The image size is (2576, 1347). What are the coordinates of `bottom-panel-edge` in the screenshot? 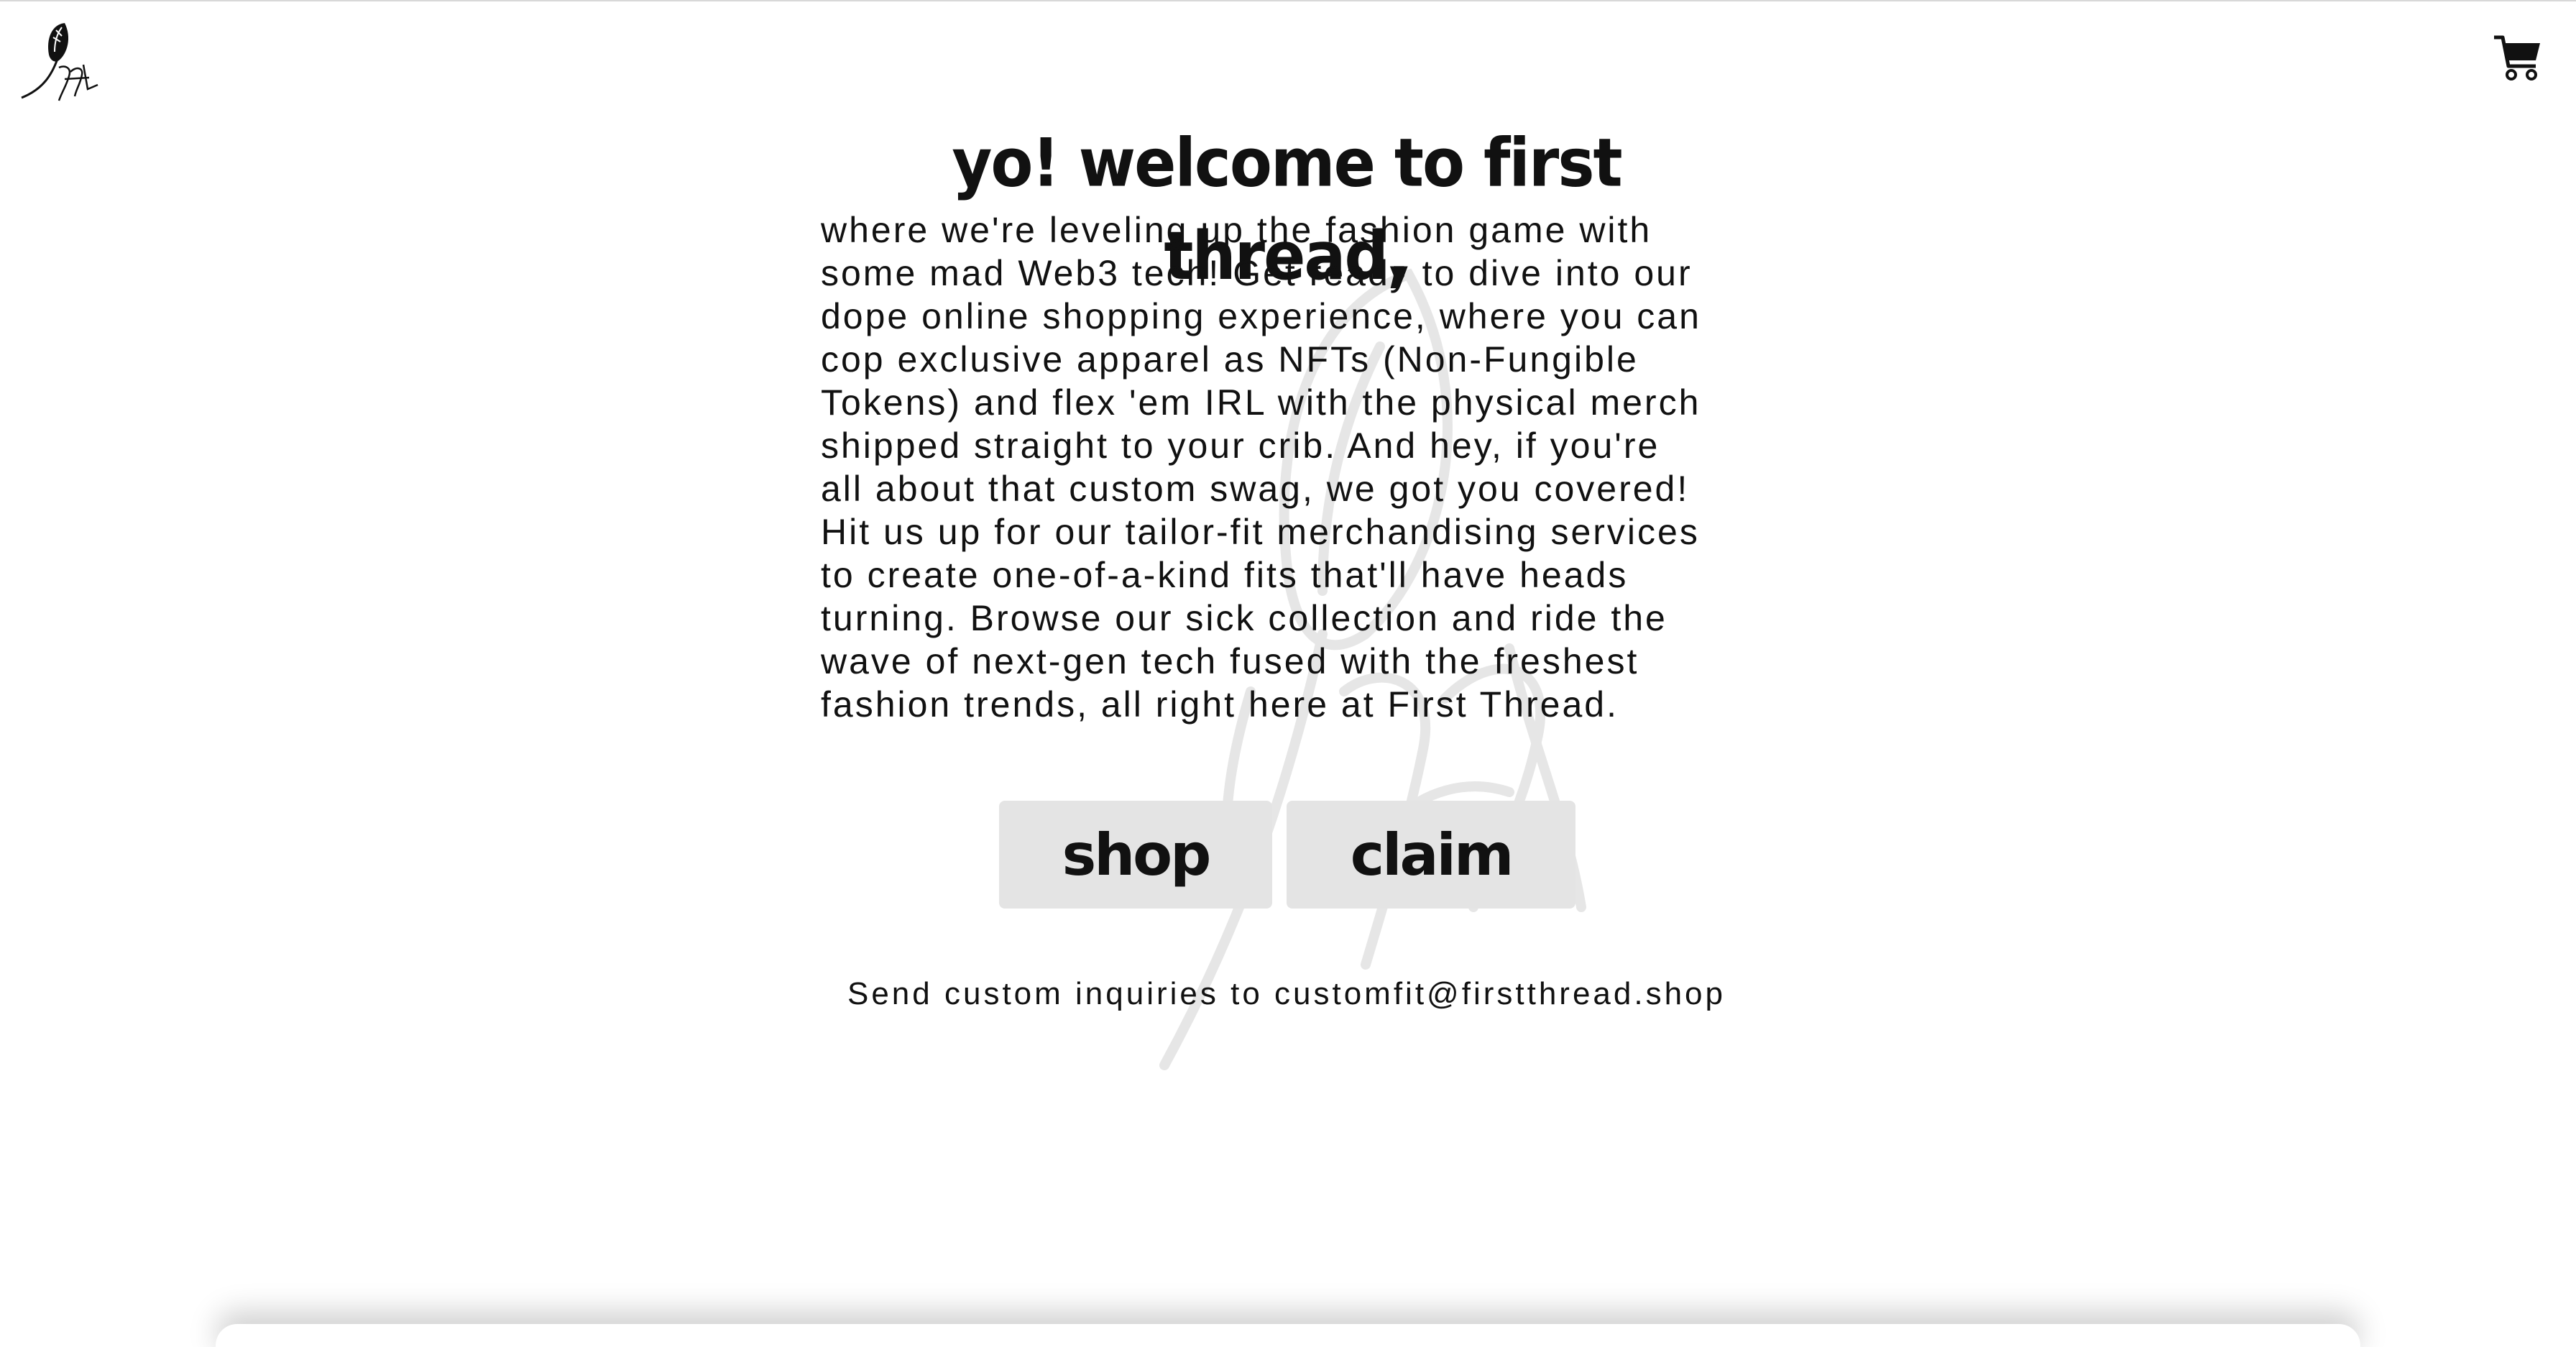 It's located at (1288, 1335).